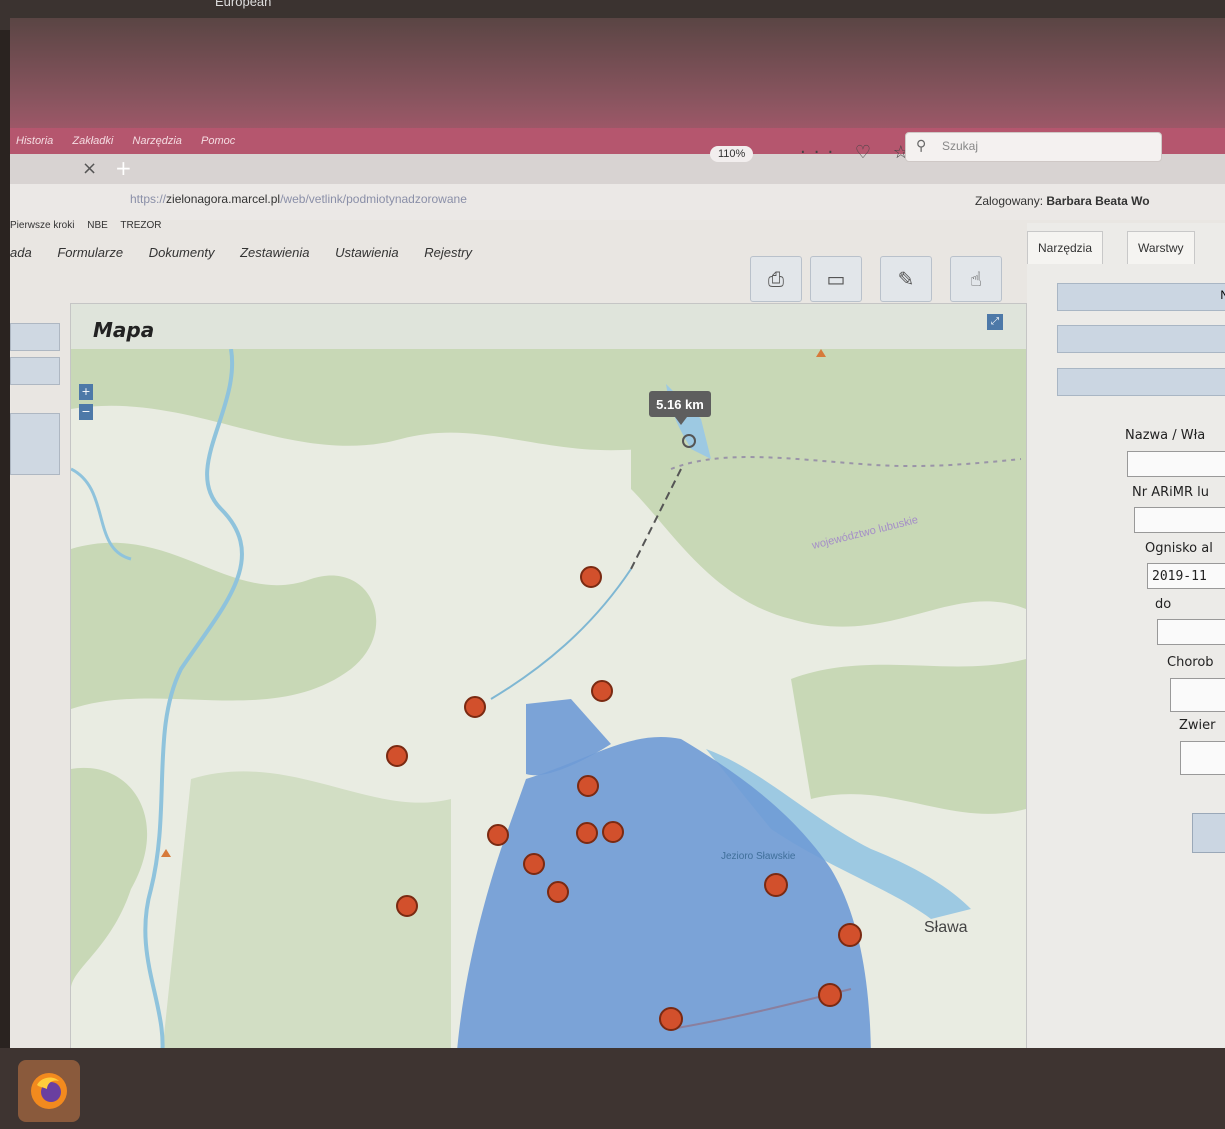 Image resolution: width=1225 pixels, height=1129 pixels. What do you see at coordinates (373, 199) in the screenshot?
I see `url-path: /web/vetlink/podmiotynadzorowane` at bounding box center [373, 199].